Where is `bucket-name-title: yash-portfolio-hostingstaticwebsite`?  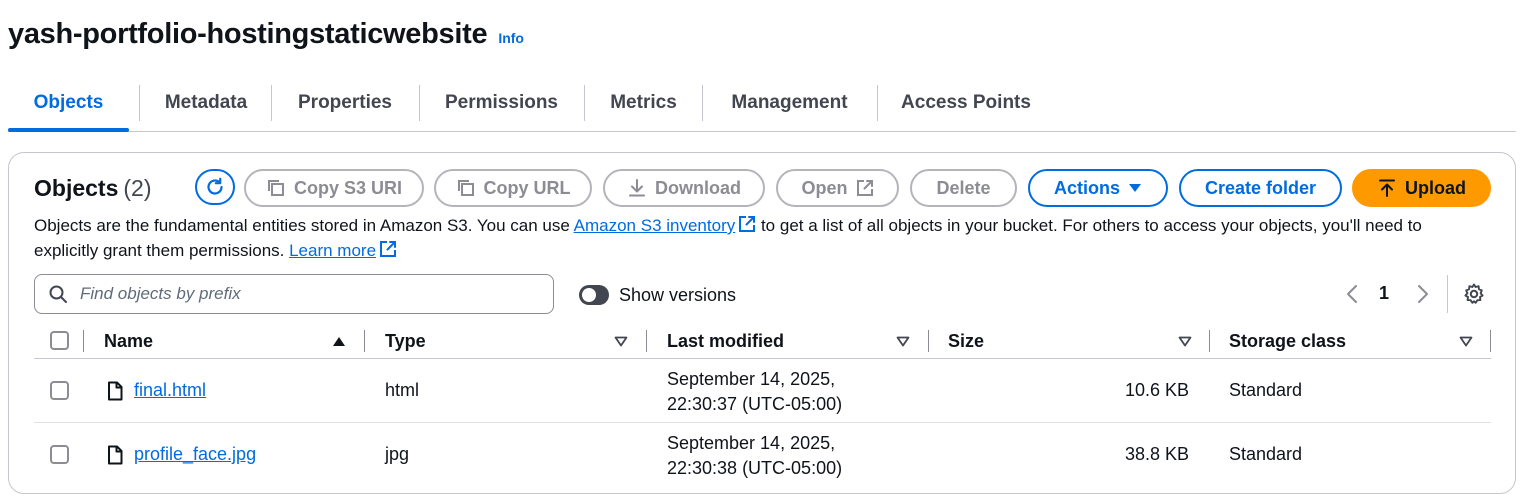
bucket-name-title: yash-portfolio-hostingstaticwebsite is located at coordinates (248, 34).